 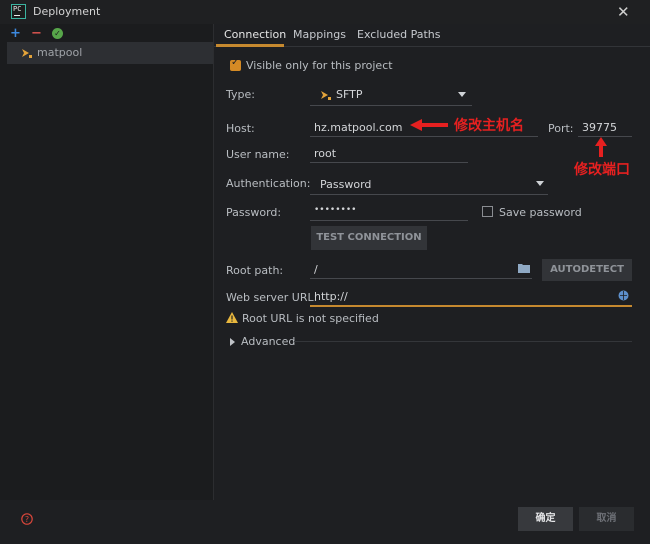 I want to click on username-value: root, so click(x=325, y=153).